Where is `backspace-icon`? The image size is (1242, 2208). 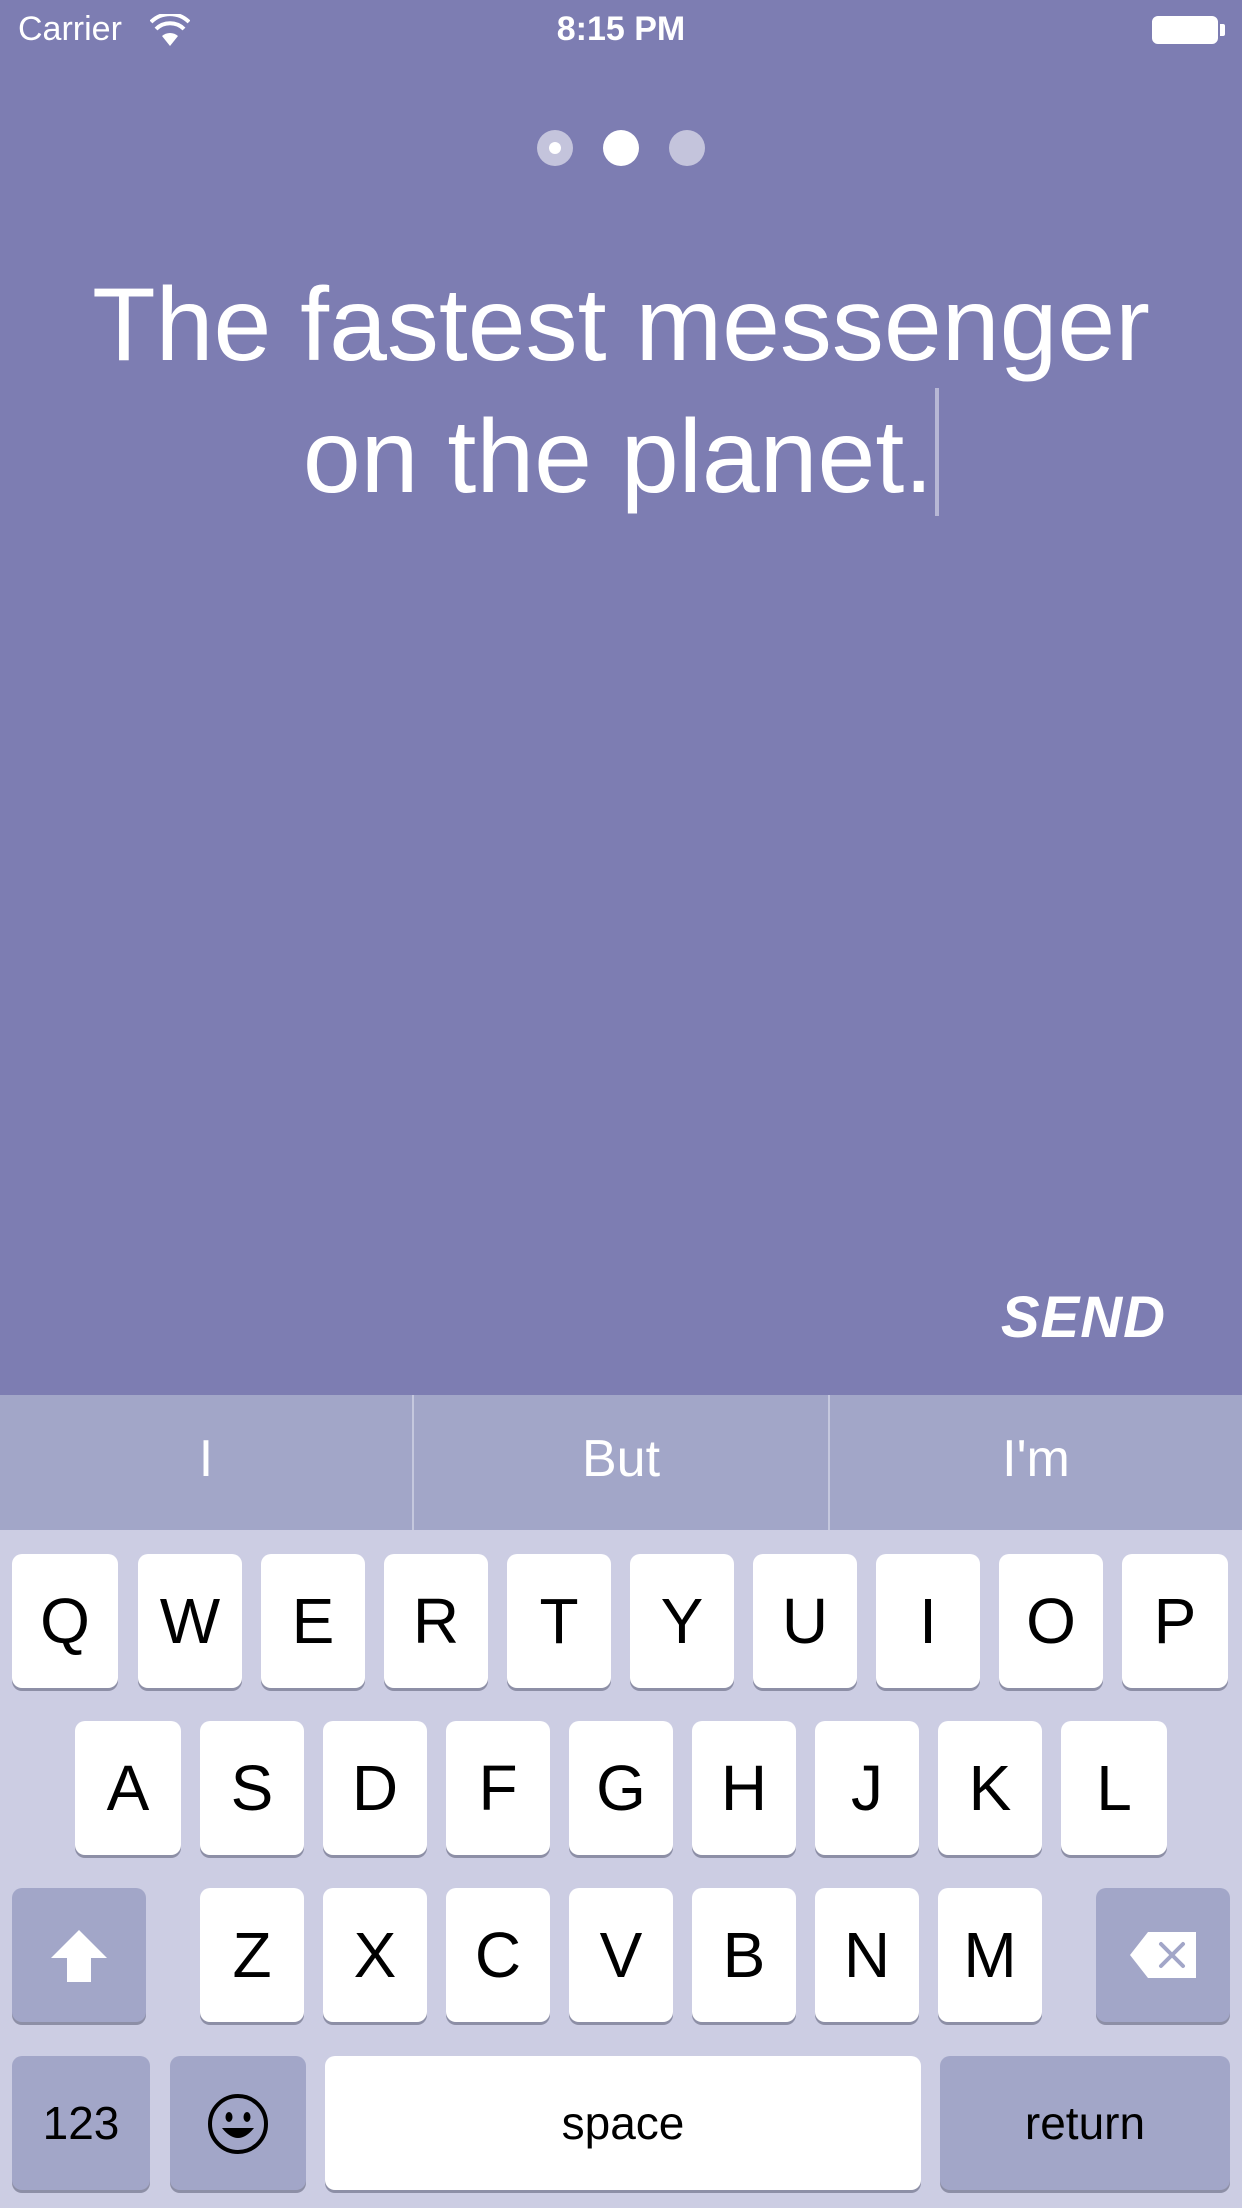
backspace-icon is located at coordinates (1163, 1955).